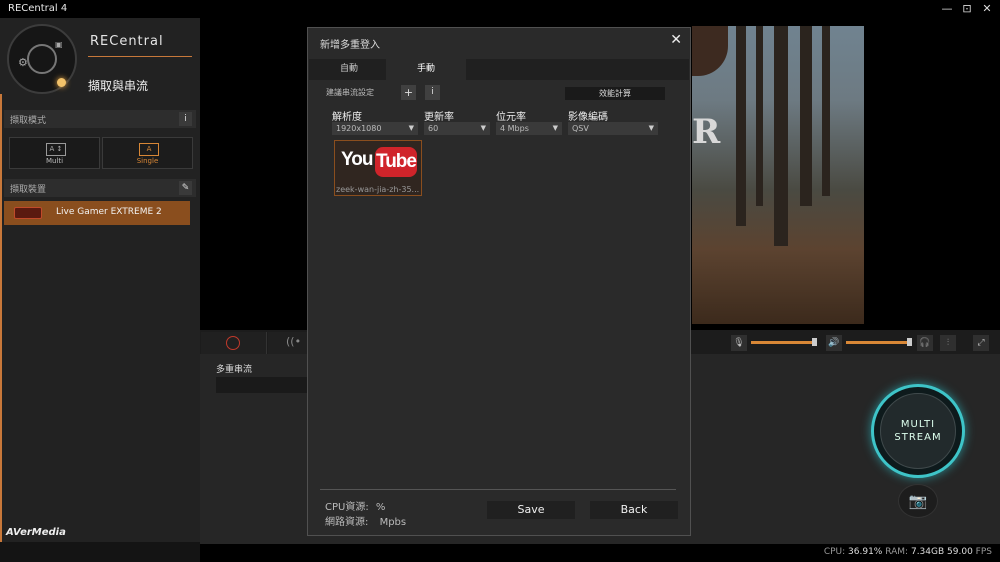  Describe the element at coordinates (439, 117) in the screenshot. I see `framerate-header: 更新率` at that location.